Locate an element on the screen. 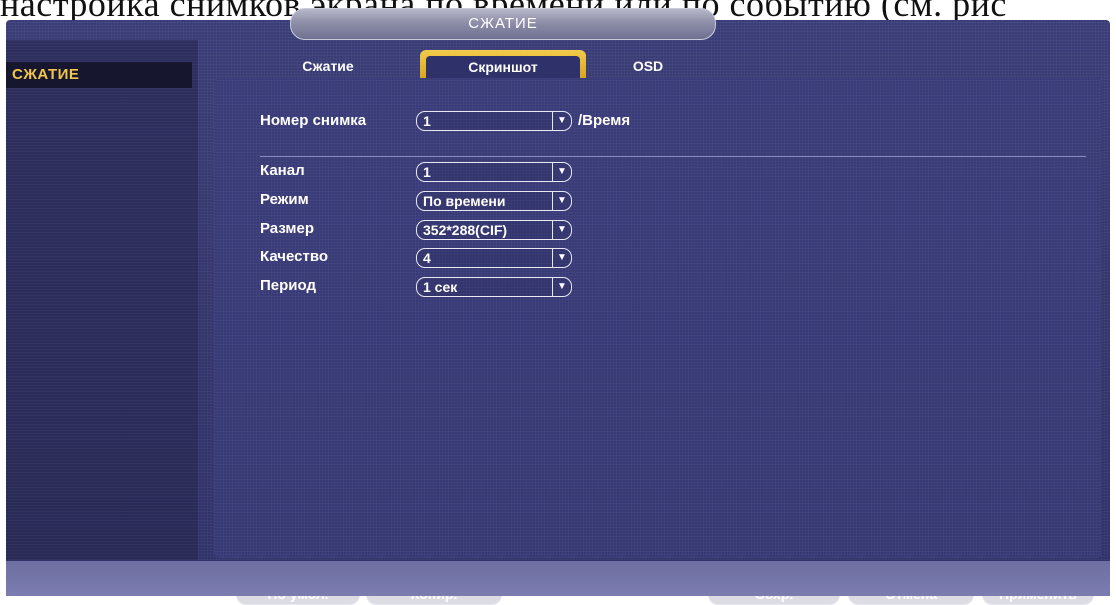 The height and width of the screenshot is (605, 1116). bottom-bar is located at coordinates (558, 578).